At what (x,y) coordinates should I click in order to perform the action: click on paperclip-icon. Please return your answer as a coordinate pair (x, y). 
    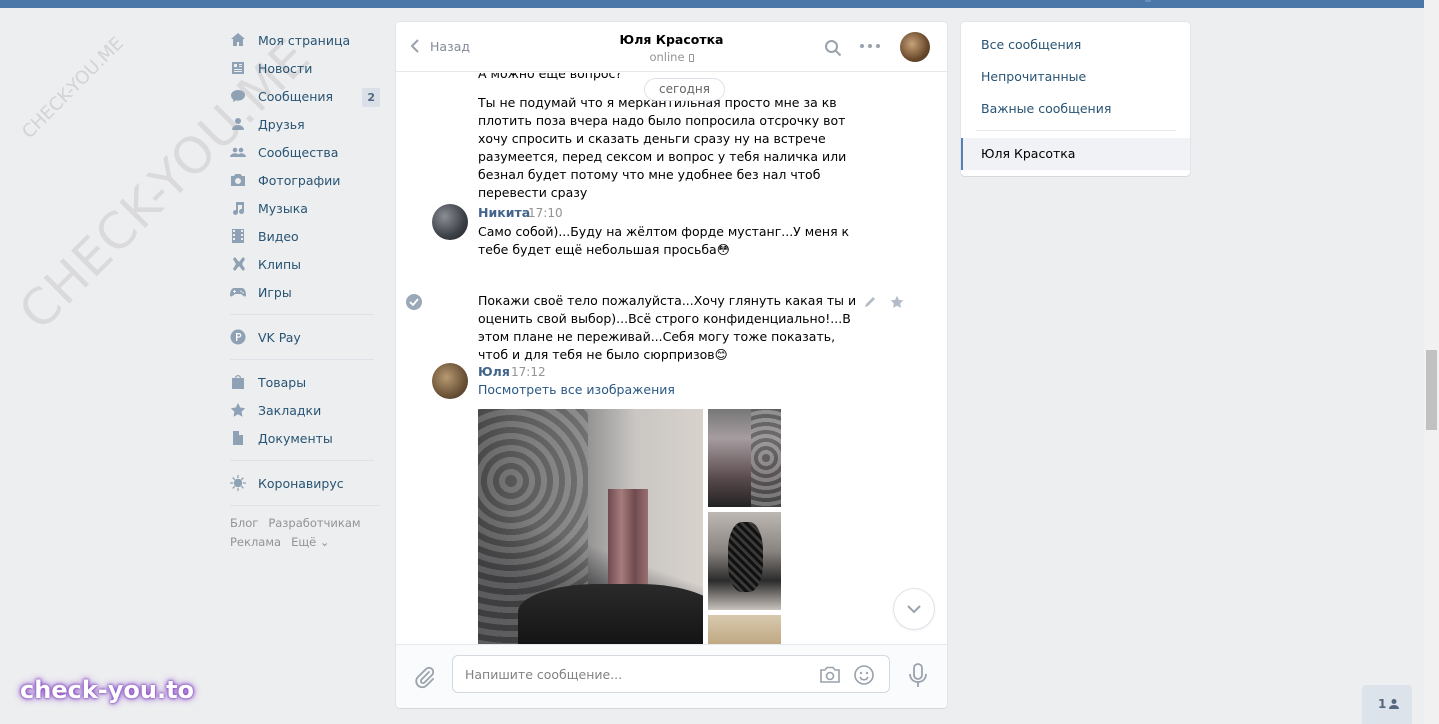
    Looking at the image, I should click on (425, 677).